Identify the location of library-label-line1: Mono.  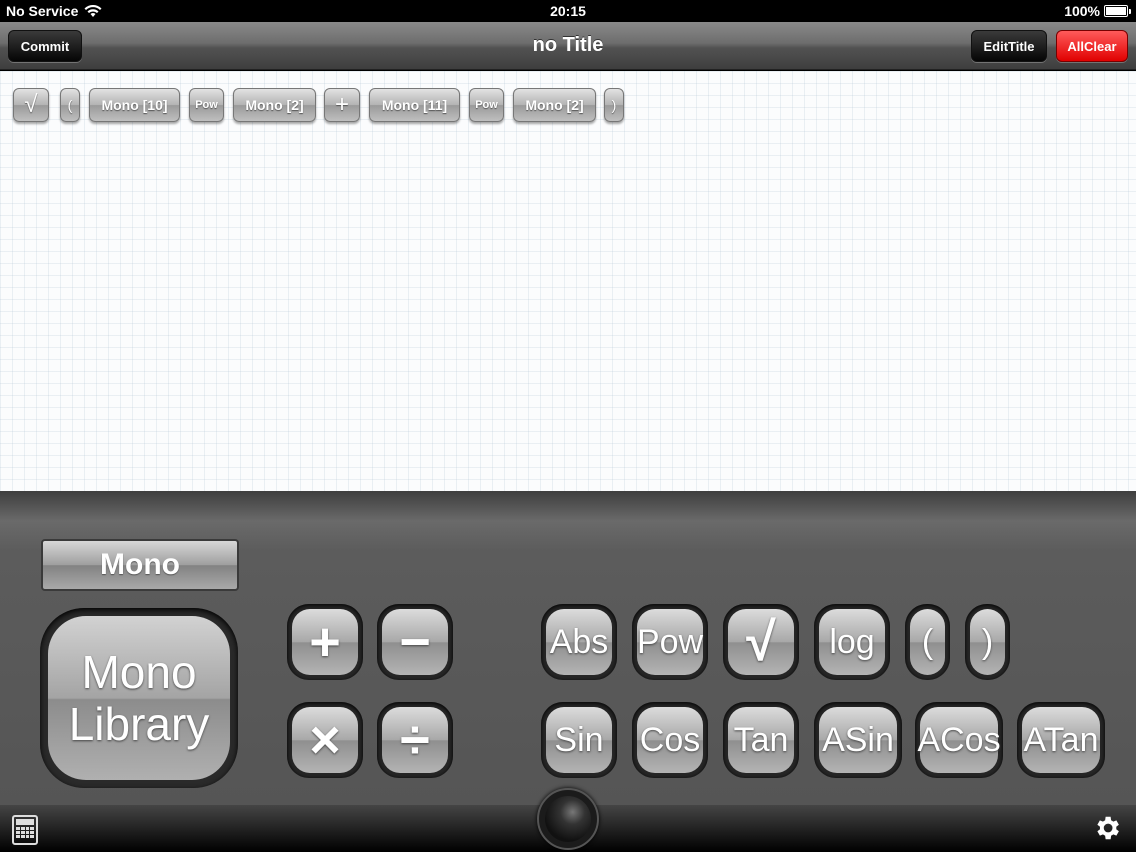
(139, 672).